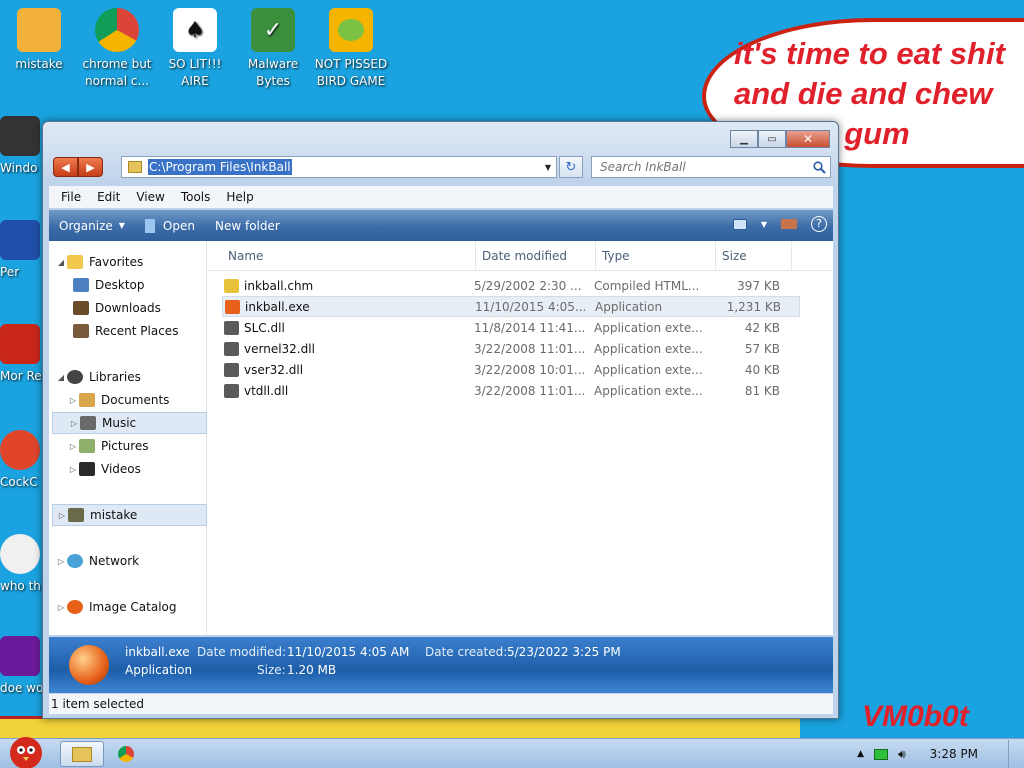  What do you see at coordinates (869, 53) in the screenshot?
I see `bubble-line-1: it's time to eat shit` at bounding box center [869, 53].